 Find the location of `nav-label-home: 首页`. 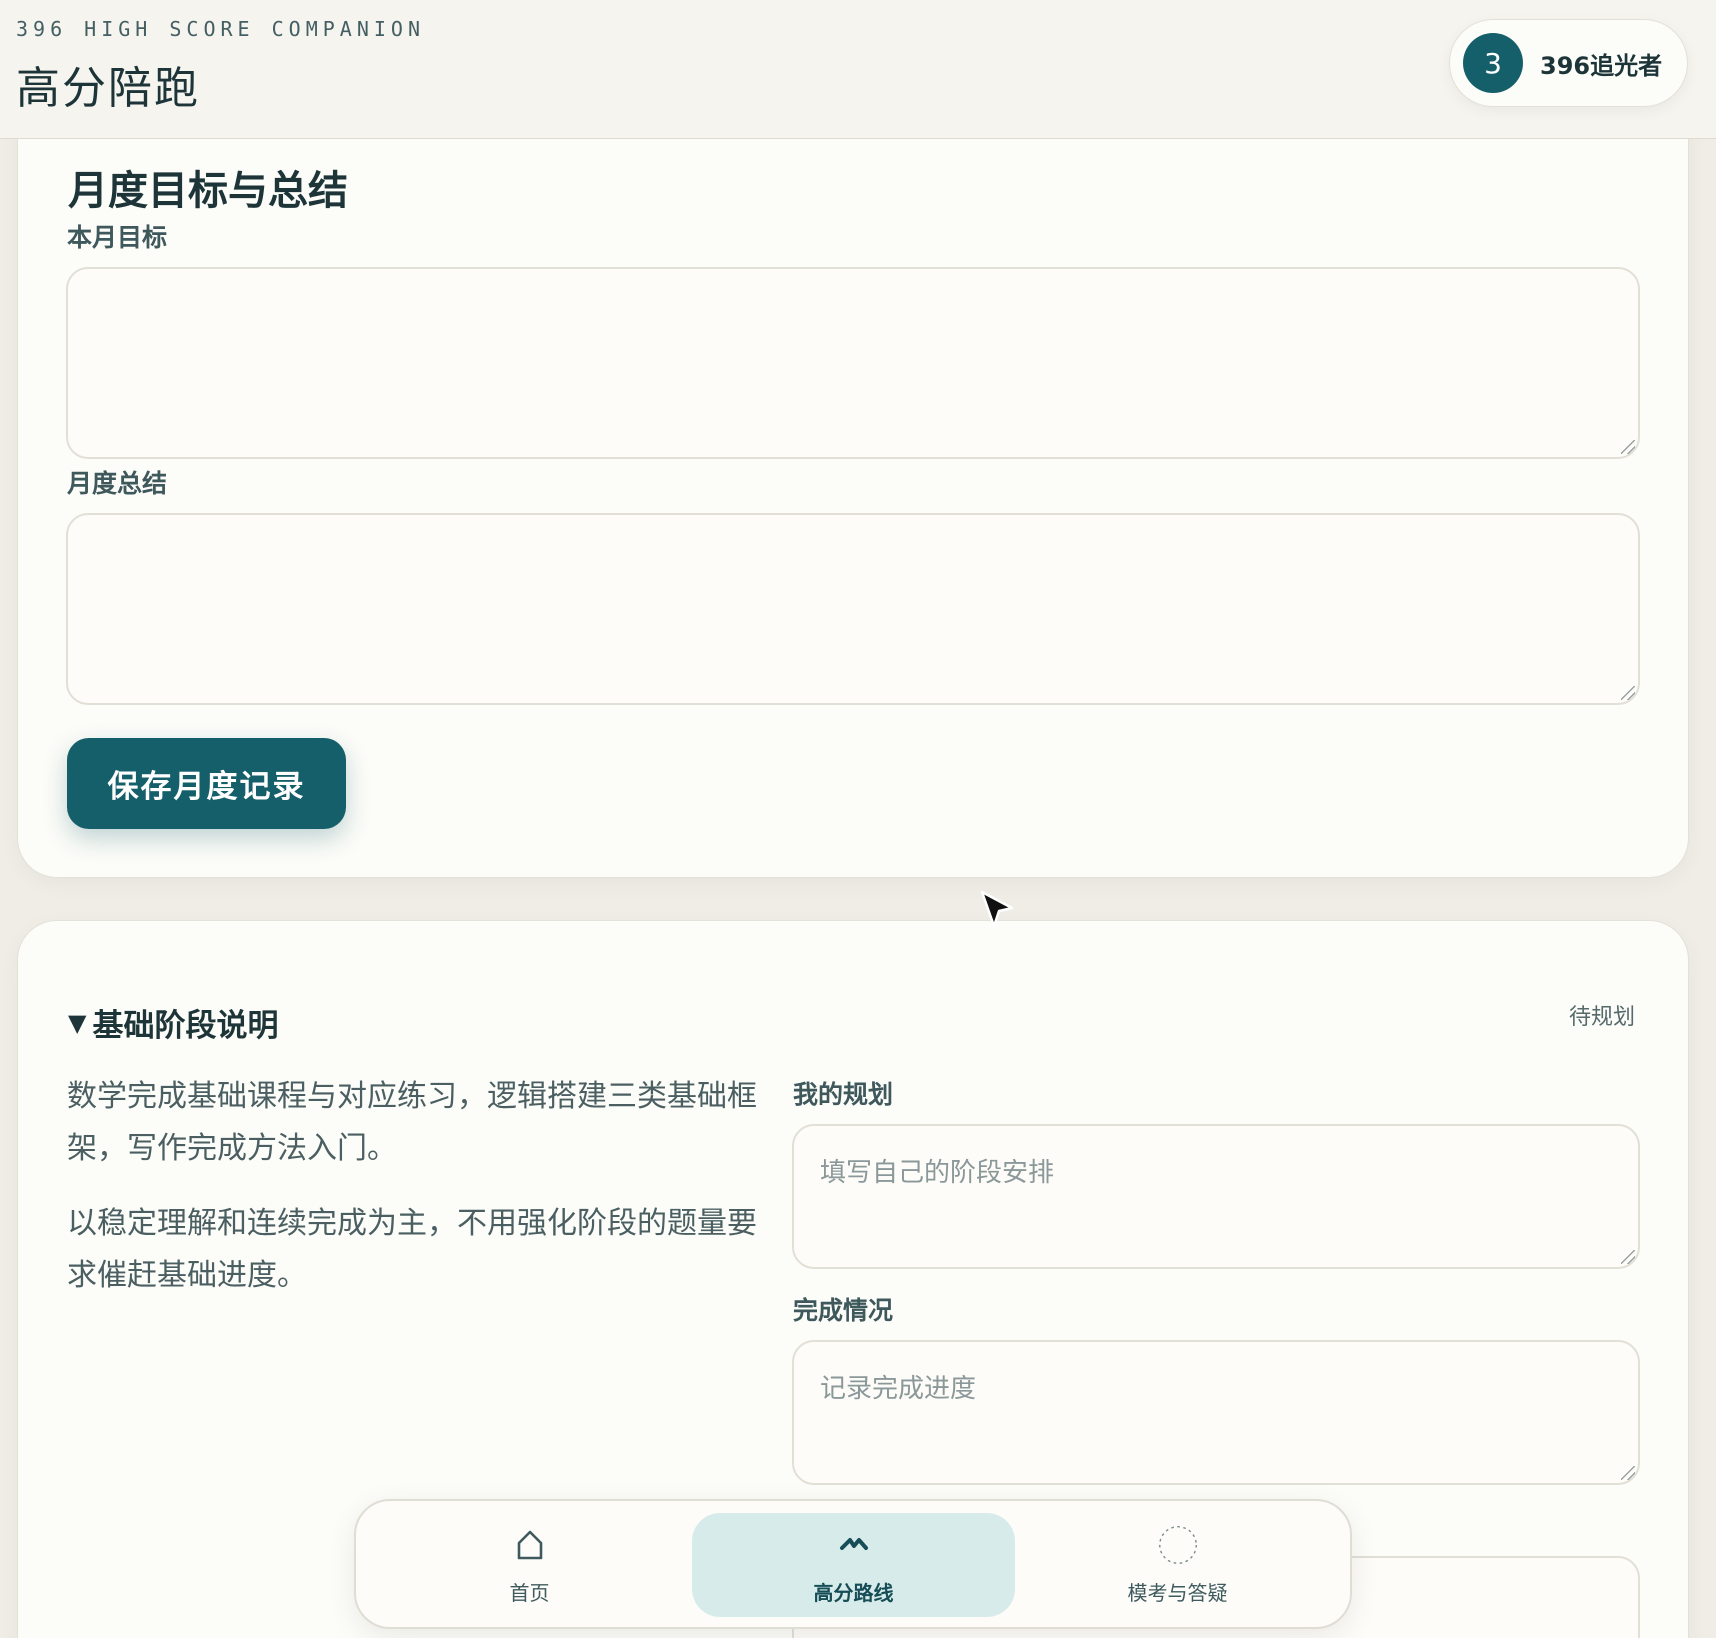

nav-label-home: 首页 is located at coordinates (529, 1592).